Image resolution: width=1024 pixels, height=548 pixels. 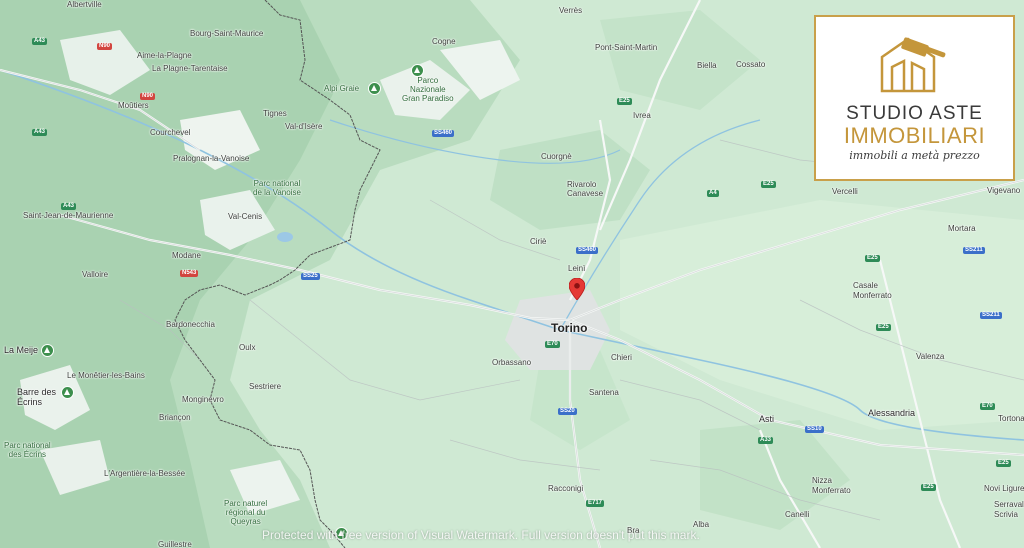 What do you see at coordinates (707, 65) in the screenshot?
I see `place-biella: Biella` at bounding box center [707, 65].